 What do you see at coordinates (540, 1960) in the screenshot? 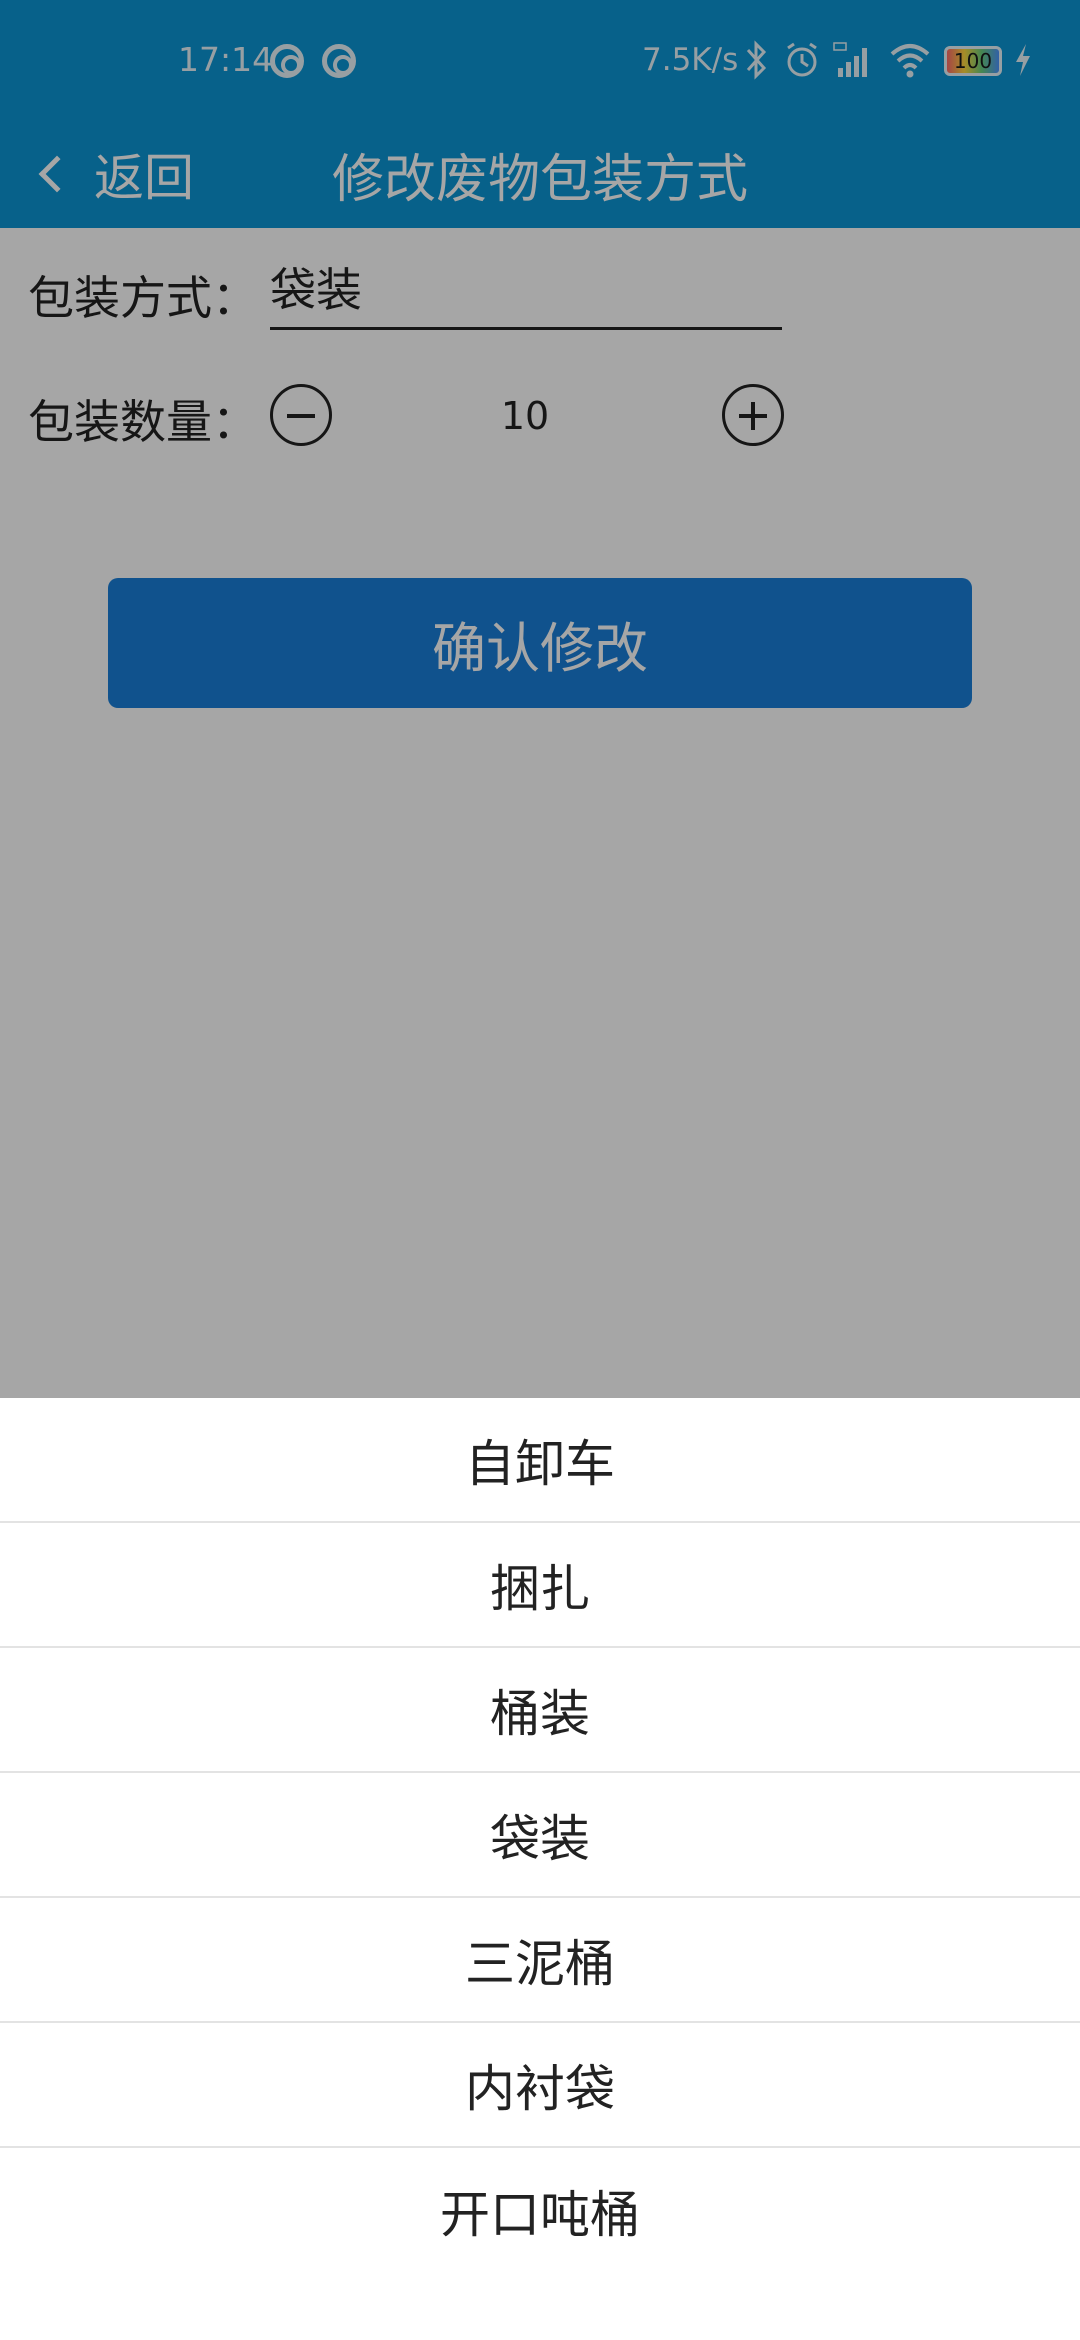
I see `option-item: 三泥桶` at bounding box center [540, 1960].